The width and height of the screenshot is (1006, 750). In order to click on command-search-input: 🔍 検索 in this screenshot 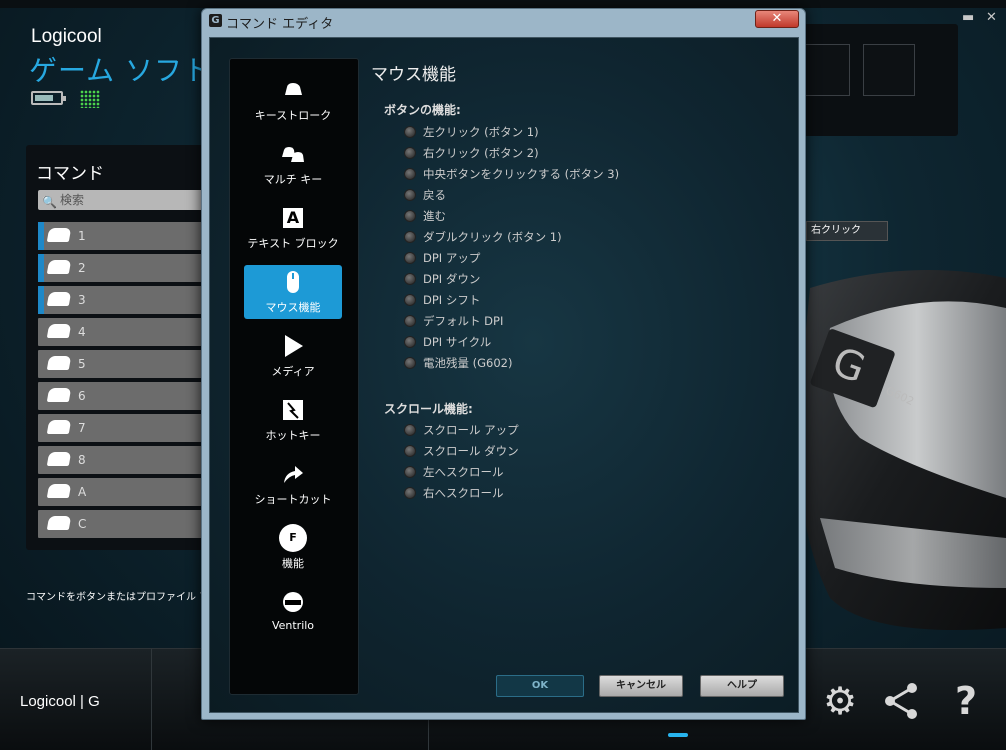, I will do `click(127, 200)`.